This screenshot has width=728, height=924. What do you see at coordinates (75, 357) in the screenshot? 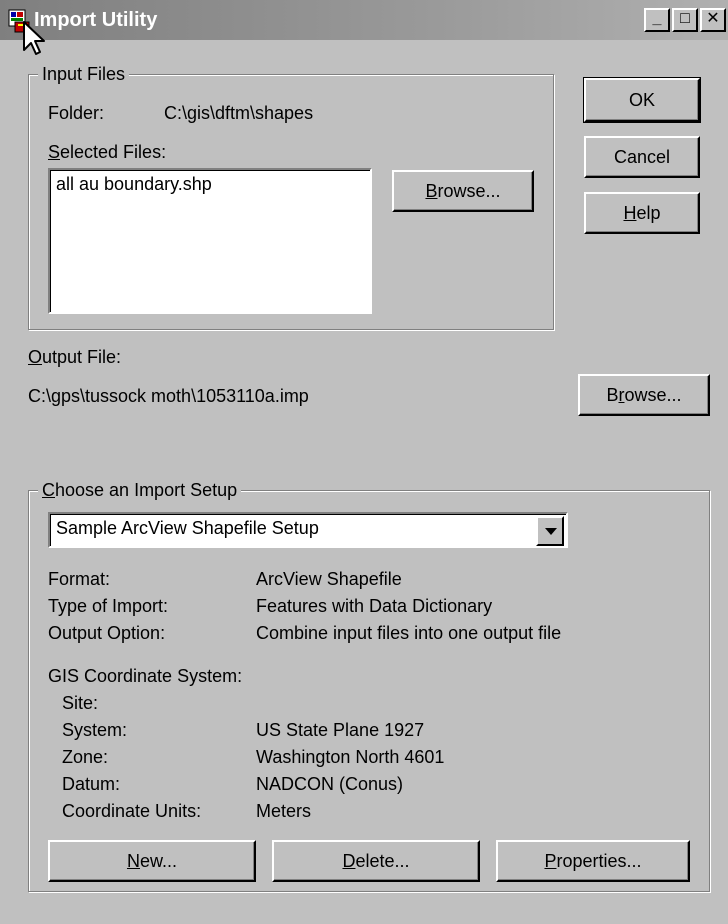
I see `output-file-label: Output File:` at bounding box center [75, 357].